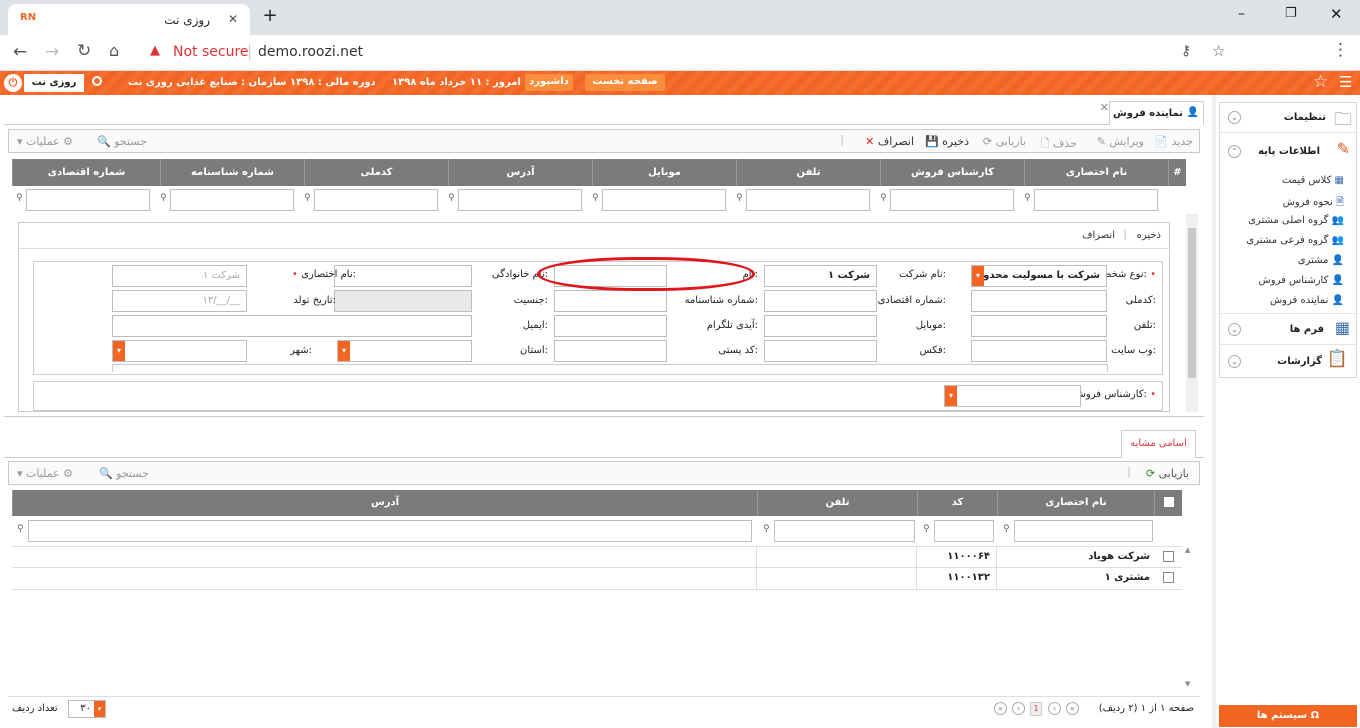 The image size is (1360, 728). Describe the element at coordinates (1039, 301) in the screenshot. I see `national-id-field` at that location.